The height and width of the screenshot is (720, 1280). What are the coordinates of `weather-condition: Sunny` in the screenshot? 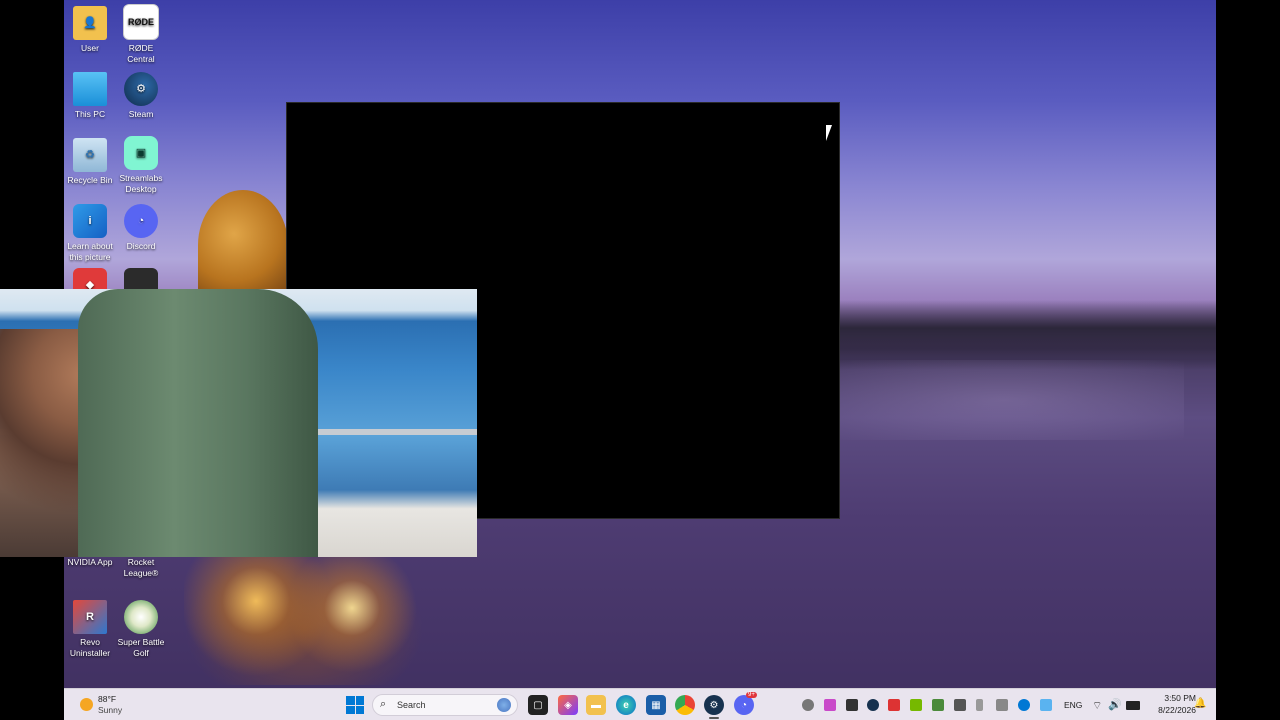 It's located at (110, 710).